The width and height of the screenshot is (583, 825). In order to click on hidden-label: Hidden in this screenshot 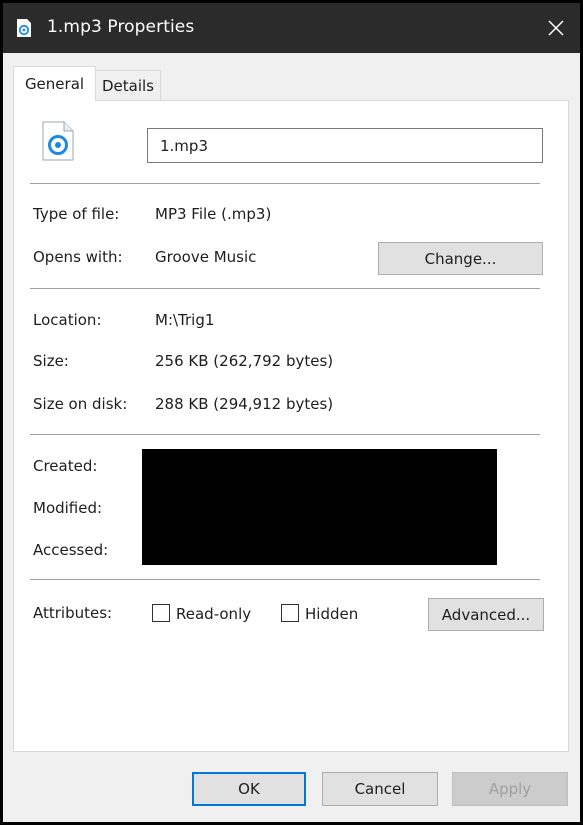, I will do `click(331, 614)`.